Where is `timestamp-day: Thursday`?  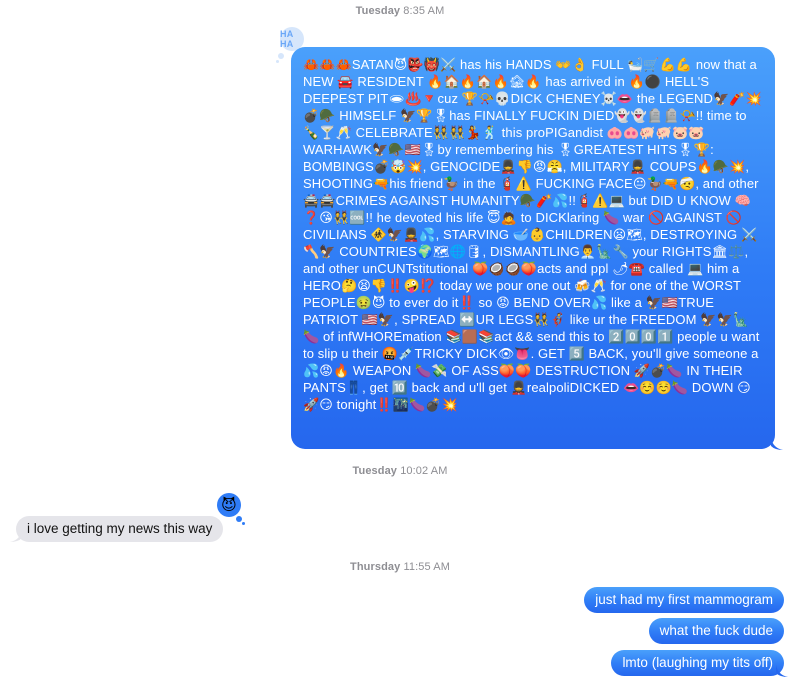 timestamp-day: Thursday is located at coordinates (375, 567).